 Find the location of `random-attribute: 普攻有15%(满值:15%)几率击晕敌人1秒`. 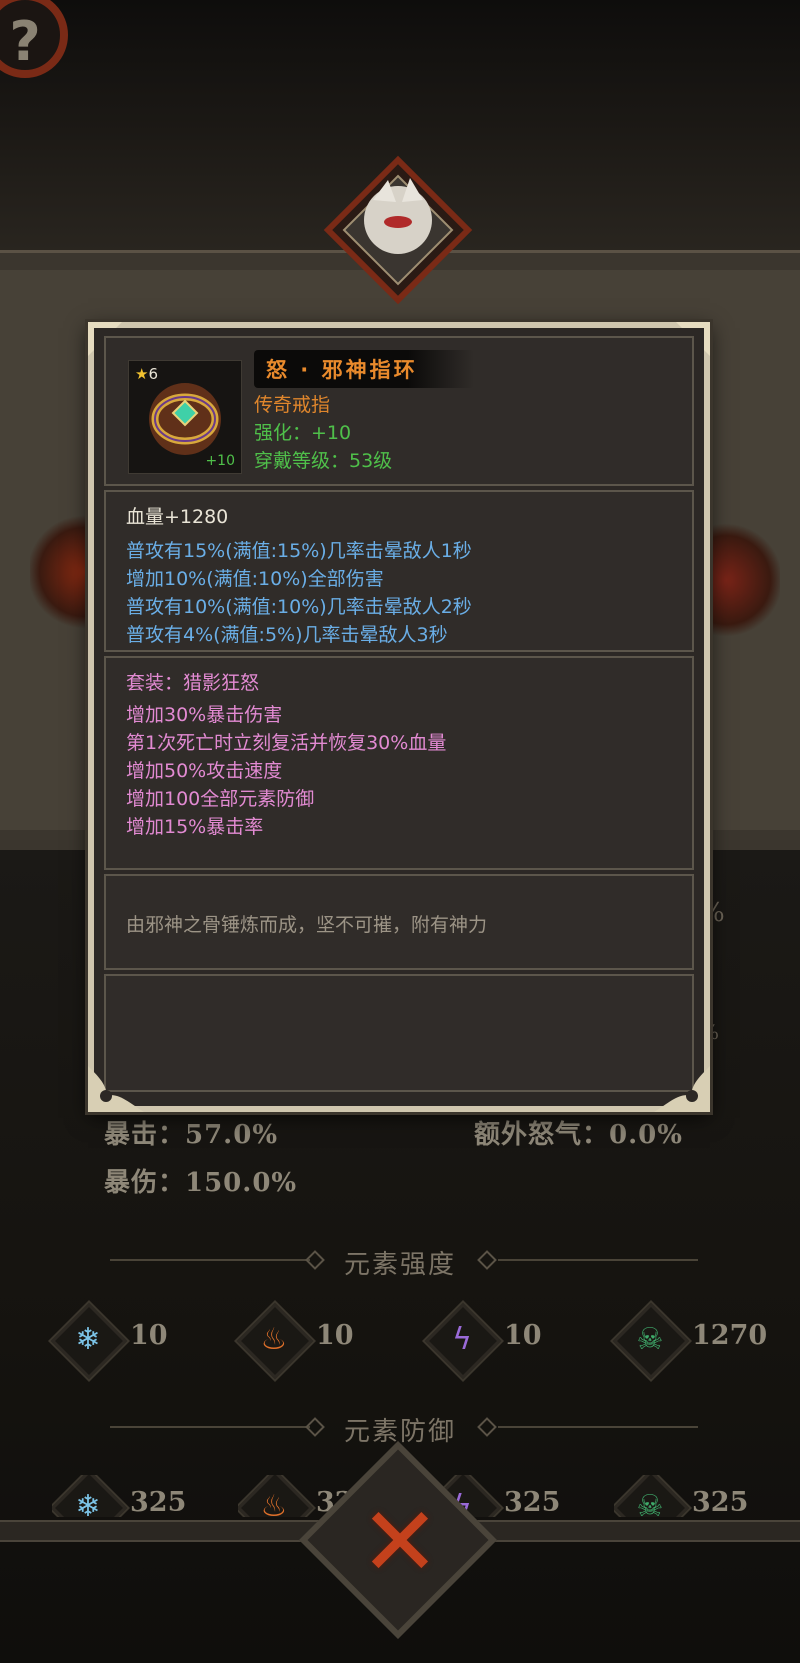

random-attribute: 普攻有15%(满值:15%)几率击晕敌人1秒 is located at coordinates (299, 551).